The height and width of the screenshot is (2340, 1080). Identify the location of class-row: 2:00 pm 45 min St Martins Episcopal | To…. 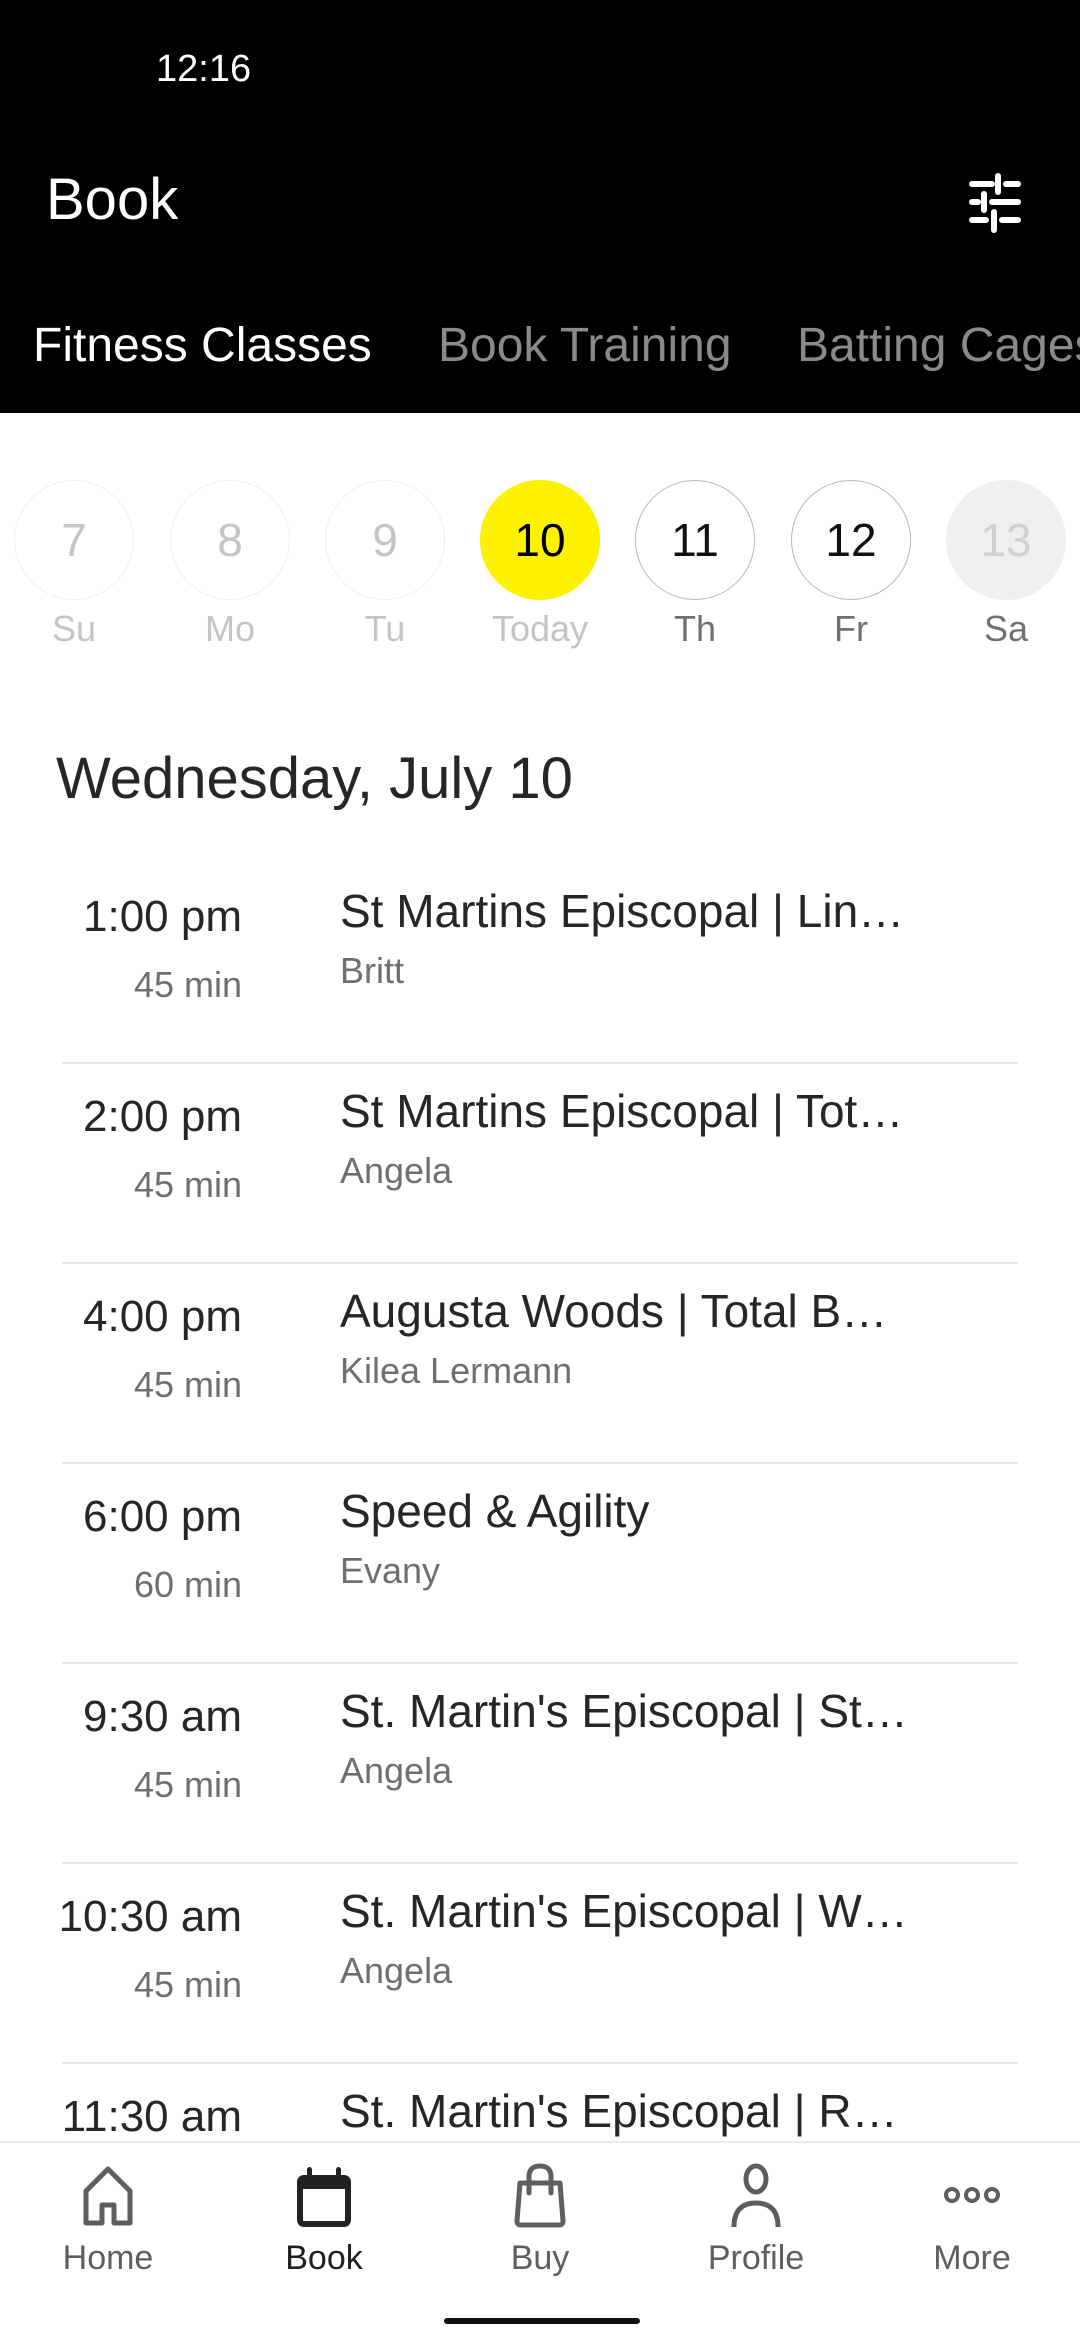
(540, 1164).